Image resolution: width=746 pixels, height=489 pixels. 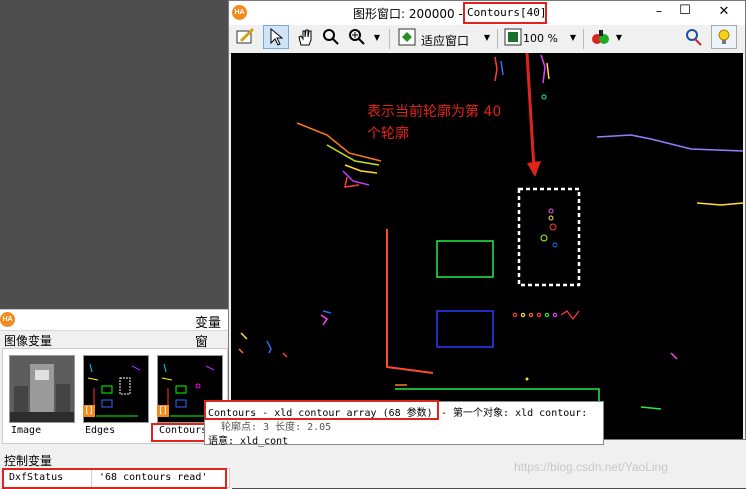 I want to click on fit-window-icon, so click(x=407, y=37).